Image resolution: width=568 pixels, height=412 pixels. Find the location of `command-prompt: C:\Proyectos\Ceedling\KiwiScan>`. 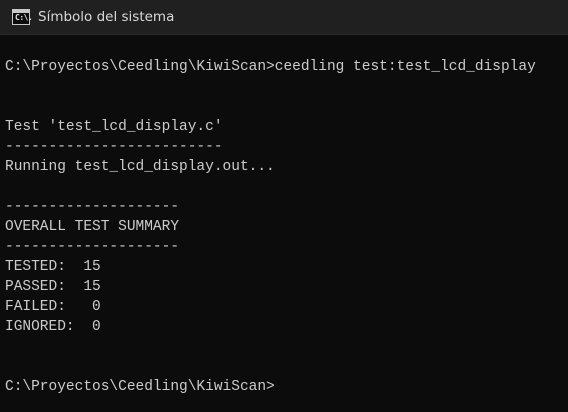

command-prompt: C:\Proyectos\Ceedling\KiwiScan> is located at coordinates (140, 387).